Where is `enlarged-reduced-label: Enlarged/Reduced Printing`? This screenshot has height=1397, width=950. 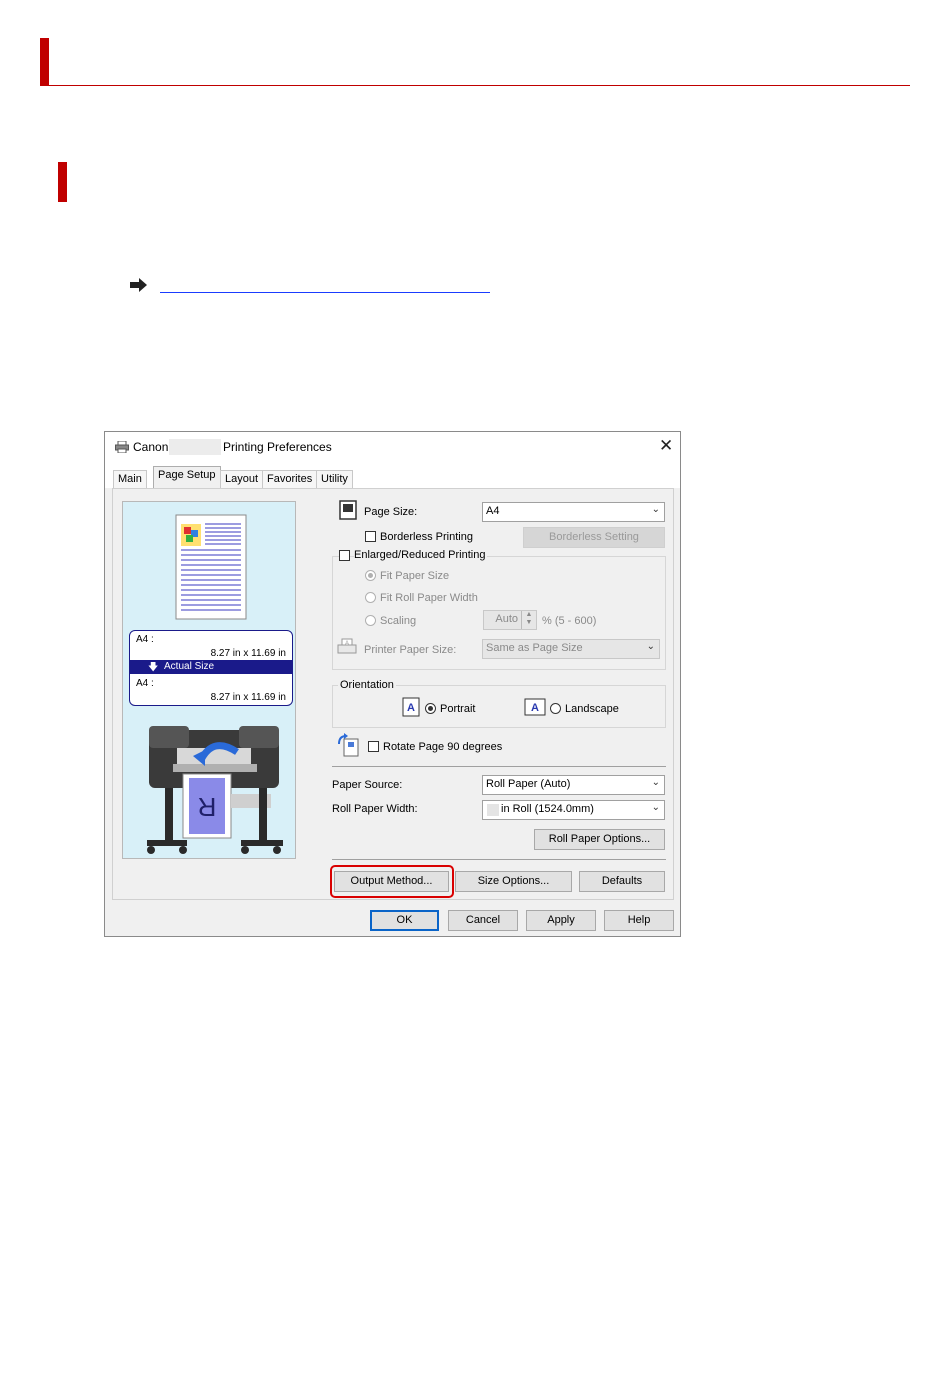 enlarged-reduced-label: Enlarged/Reduced Printing is located at coordinates (421, 555).